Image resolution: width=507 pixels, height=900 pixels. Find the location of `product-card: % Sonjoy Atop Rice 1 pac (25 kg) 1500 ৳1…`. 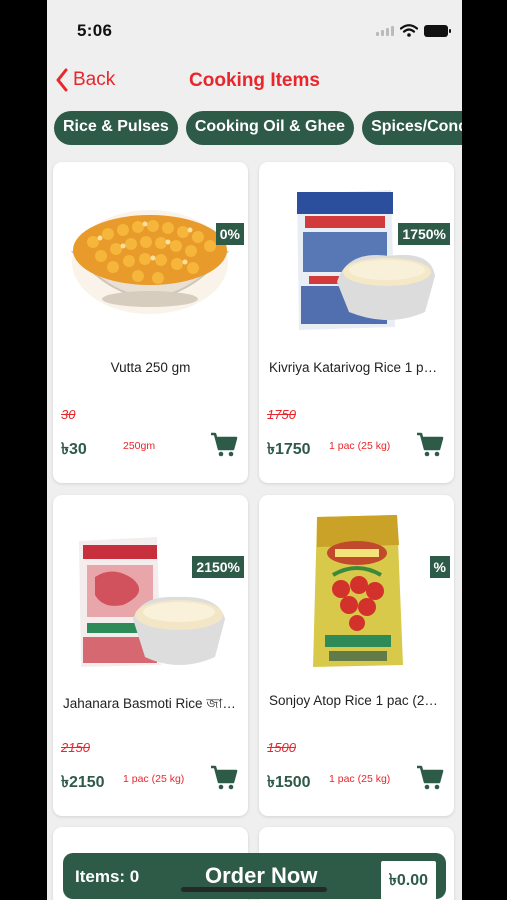

product-card: % Sonjoy Atop Rice 1 pac (25 kg) 1500 ৳1… is located at coordinates (356, 655).